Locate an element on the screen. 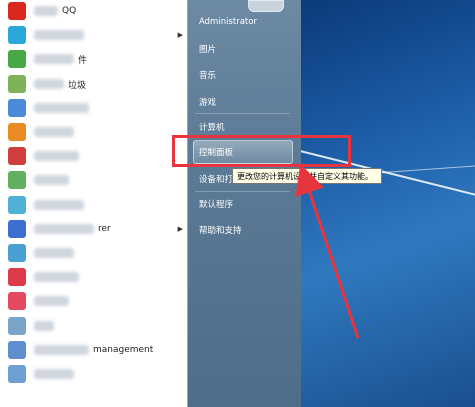  annotation-arrow is located at coordinates (327, 251).